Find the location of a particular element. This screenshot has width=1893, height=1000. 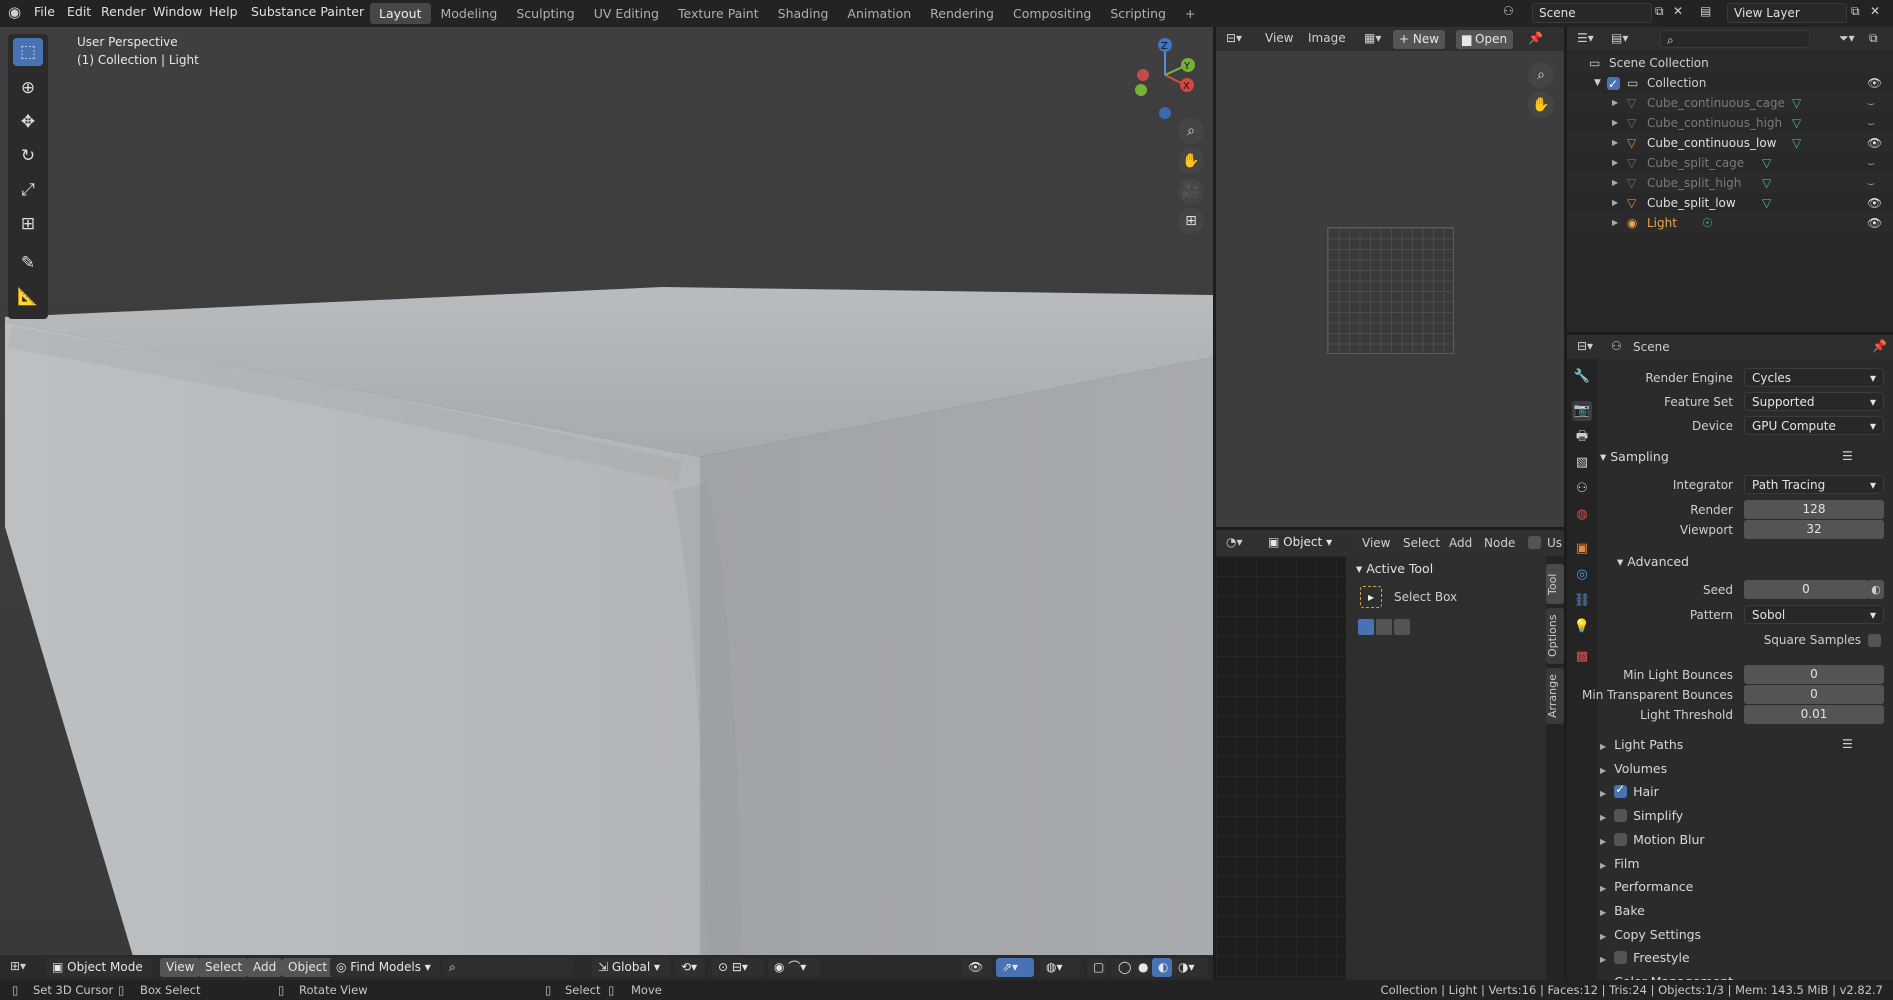

outliner-collection: ▼ ▭ Collection 👁 is located at coordinates (1730, 83).